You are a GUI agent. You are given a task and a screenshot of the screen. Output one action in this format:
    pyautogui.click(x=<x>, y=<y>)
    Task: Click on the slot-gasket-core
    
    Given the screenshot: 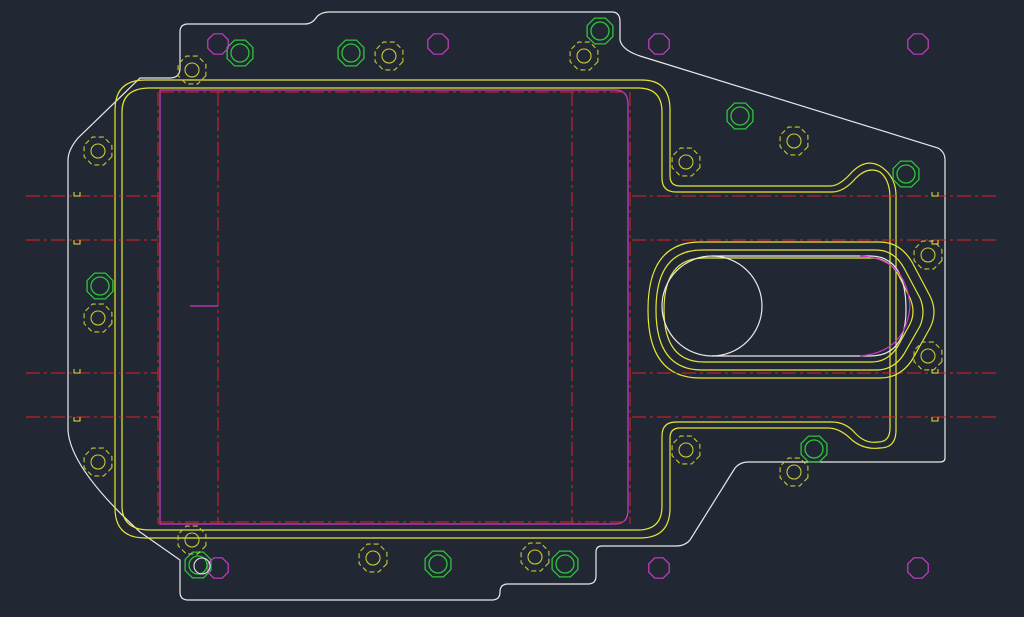 What is the action you would take?
    pyautogui.click(x=788, y=310)
    